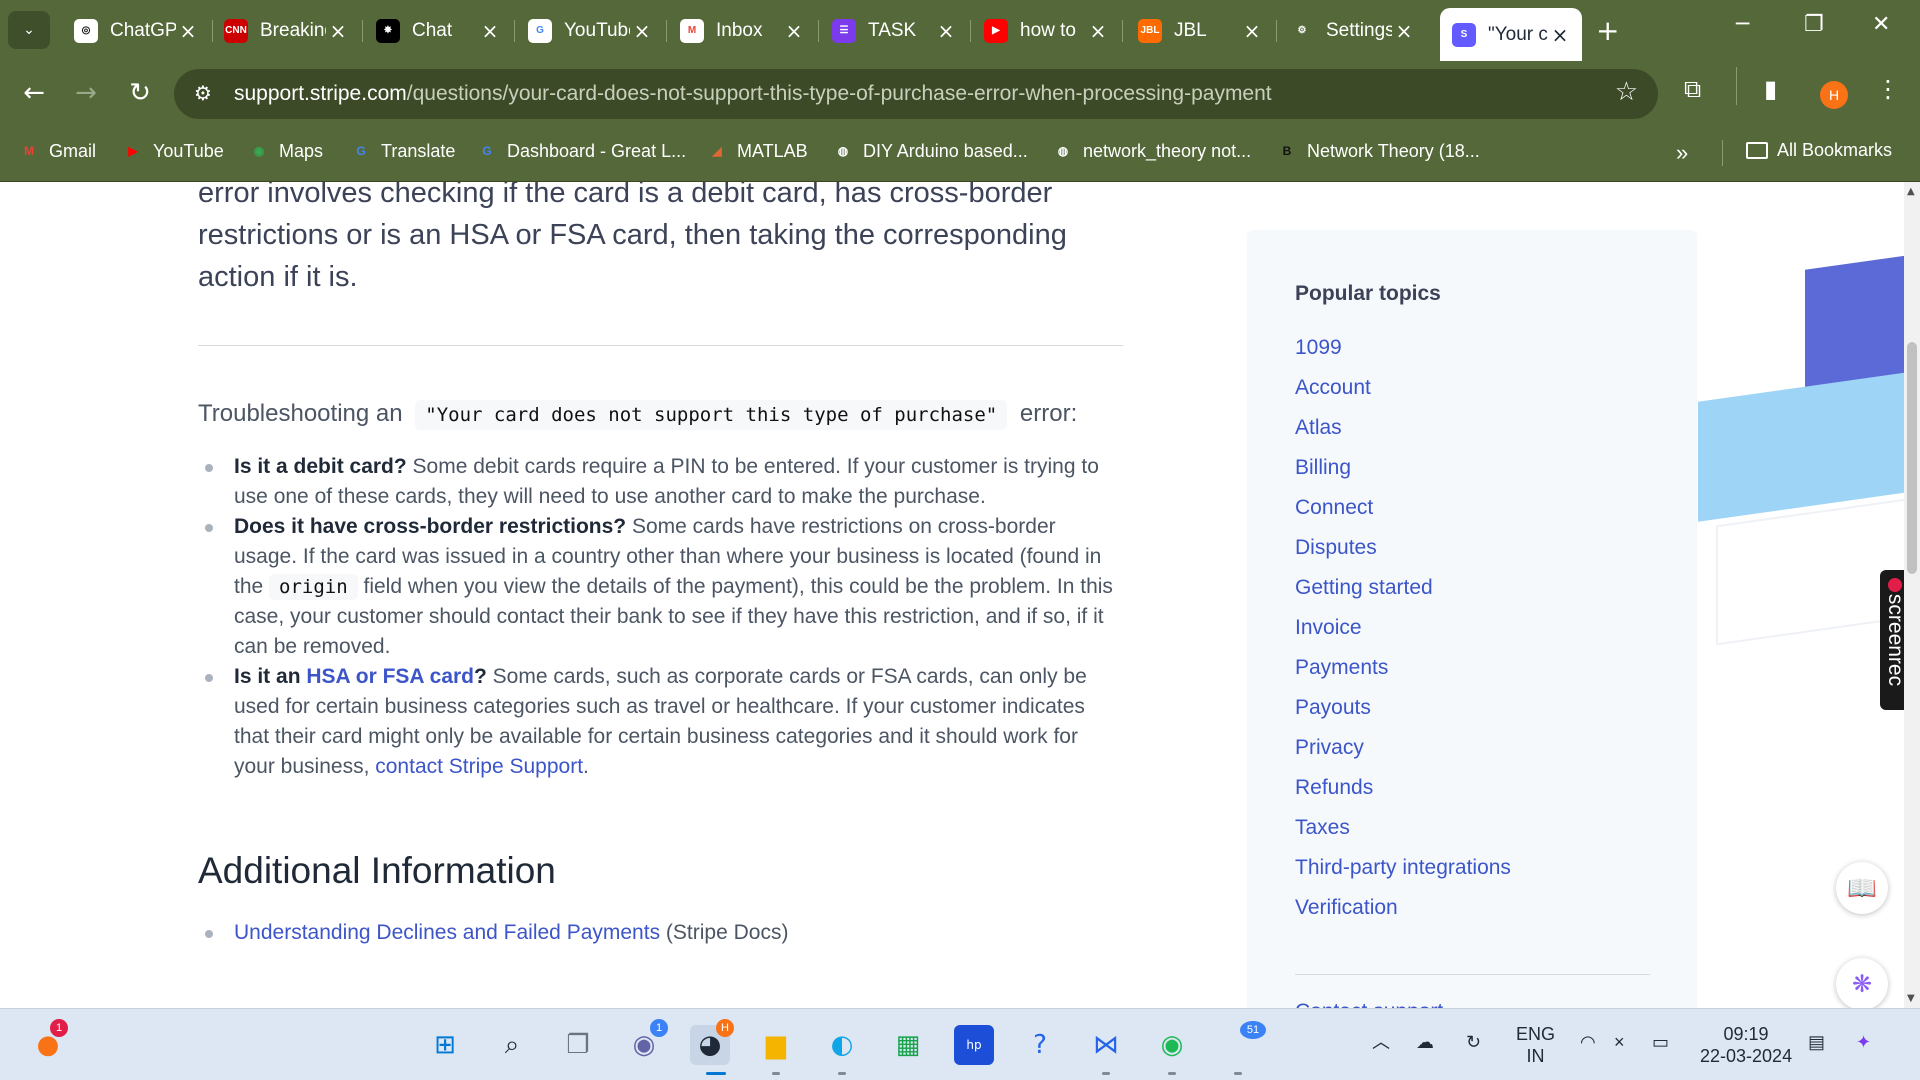 This screenshot has height=1080, width=1920. What do you see at coordinates (1352, 30) in the screenshot?
I see `tab-8: ⚙ Settings ×` at bounding box center [1352, 30].